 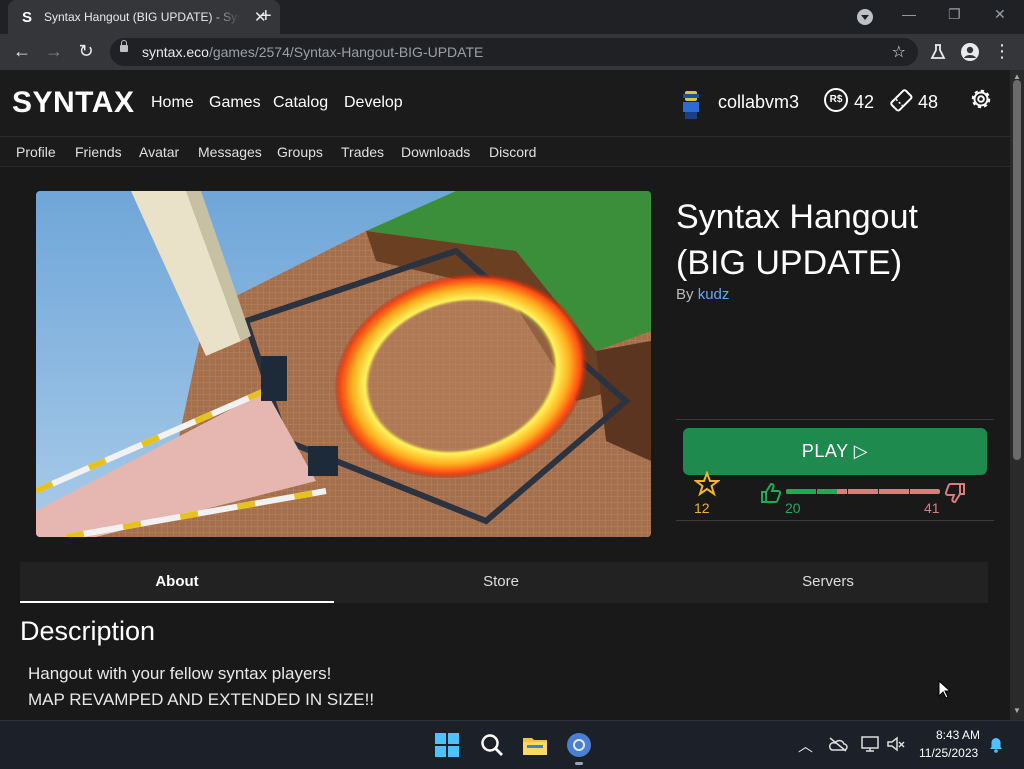 What do you see at coordinates (1017, 710) in the screenshot?
I see `scroll-down-arrow-icon: ▼` at bounding box center [1017, 710].